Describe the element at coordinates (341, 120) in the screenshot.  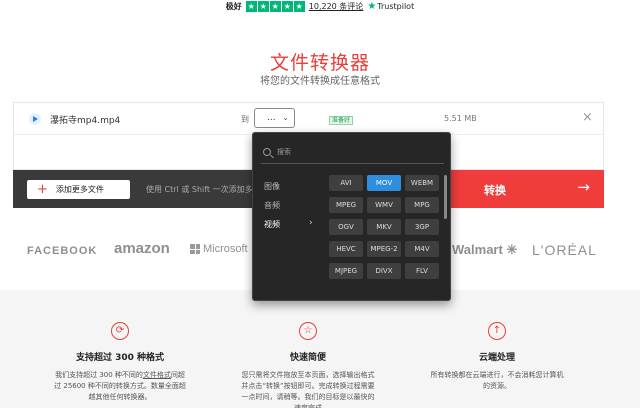
I see `status-badge: 准备好` at that location.